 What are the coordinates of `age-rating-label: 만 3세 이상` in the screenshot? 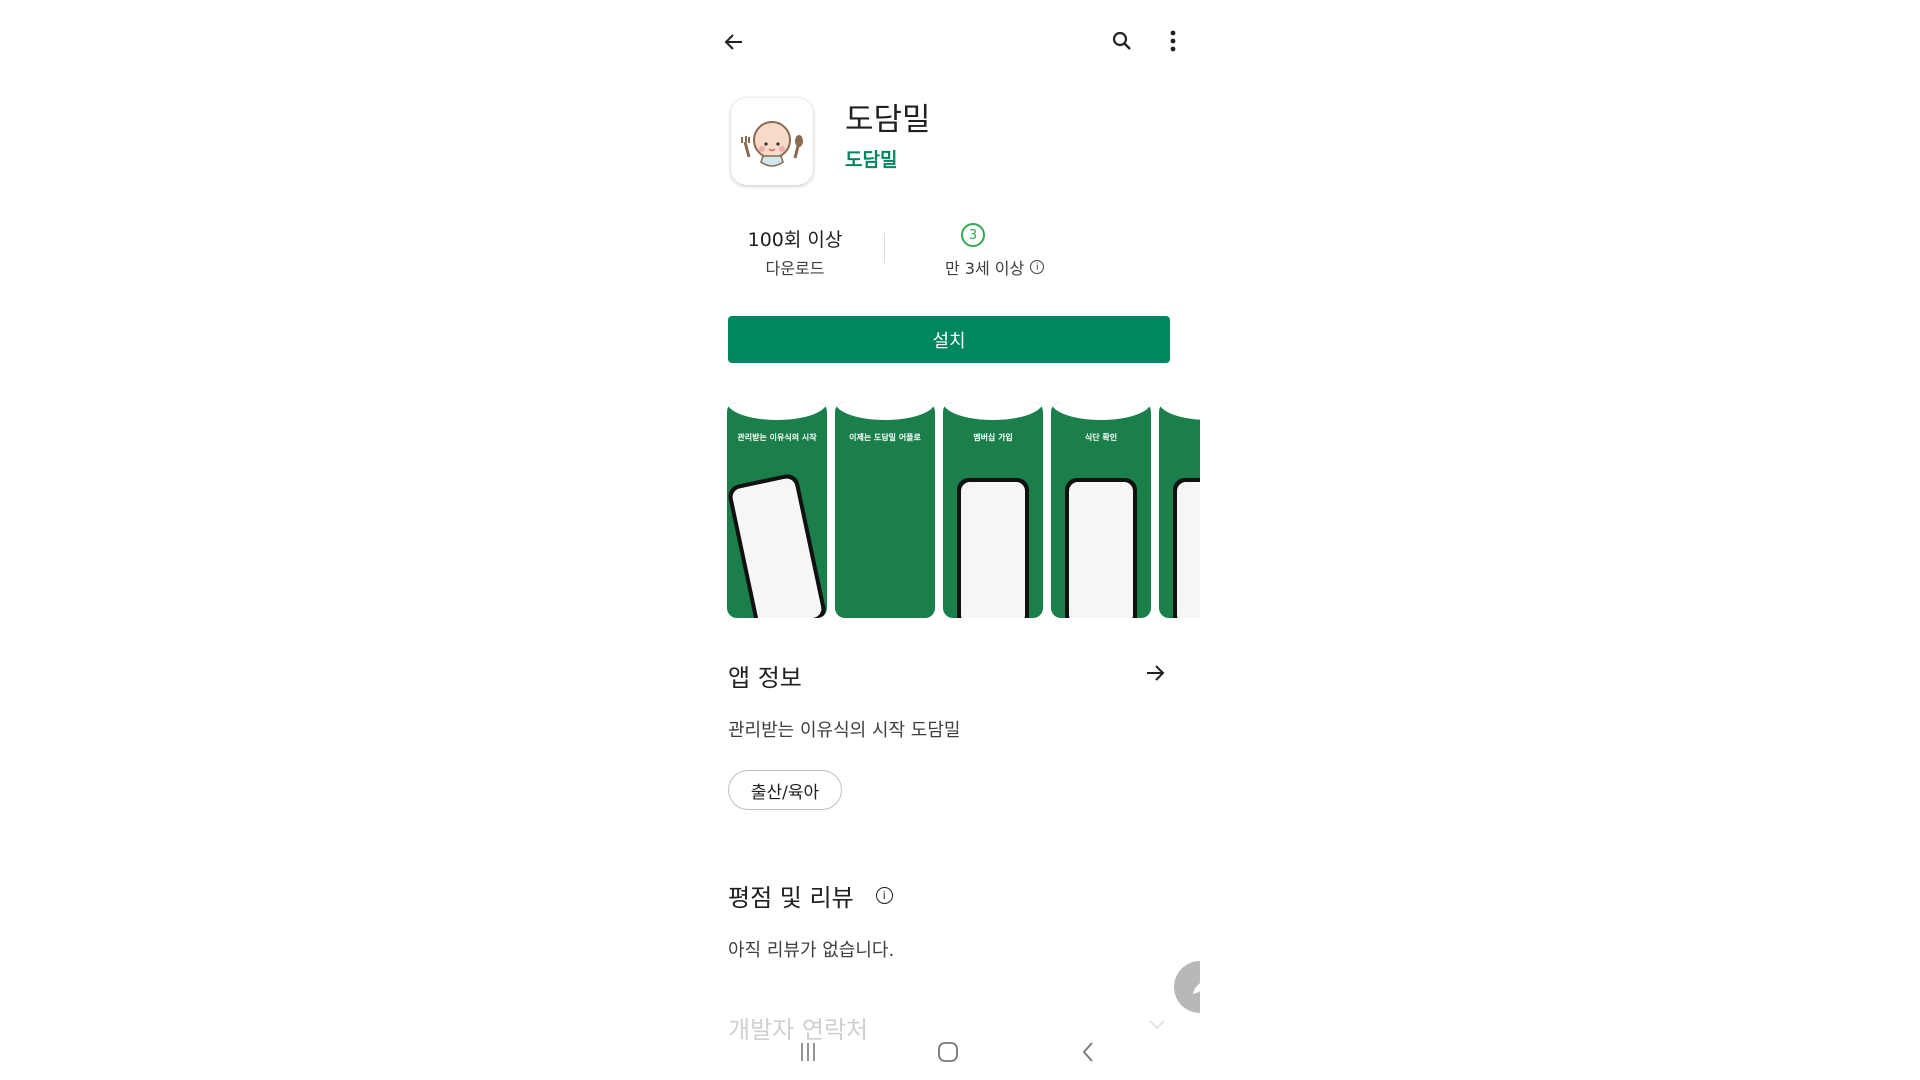 It's located at (985, 268).